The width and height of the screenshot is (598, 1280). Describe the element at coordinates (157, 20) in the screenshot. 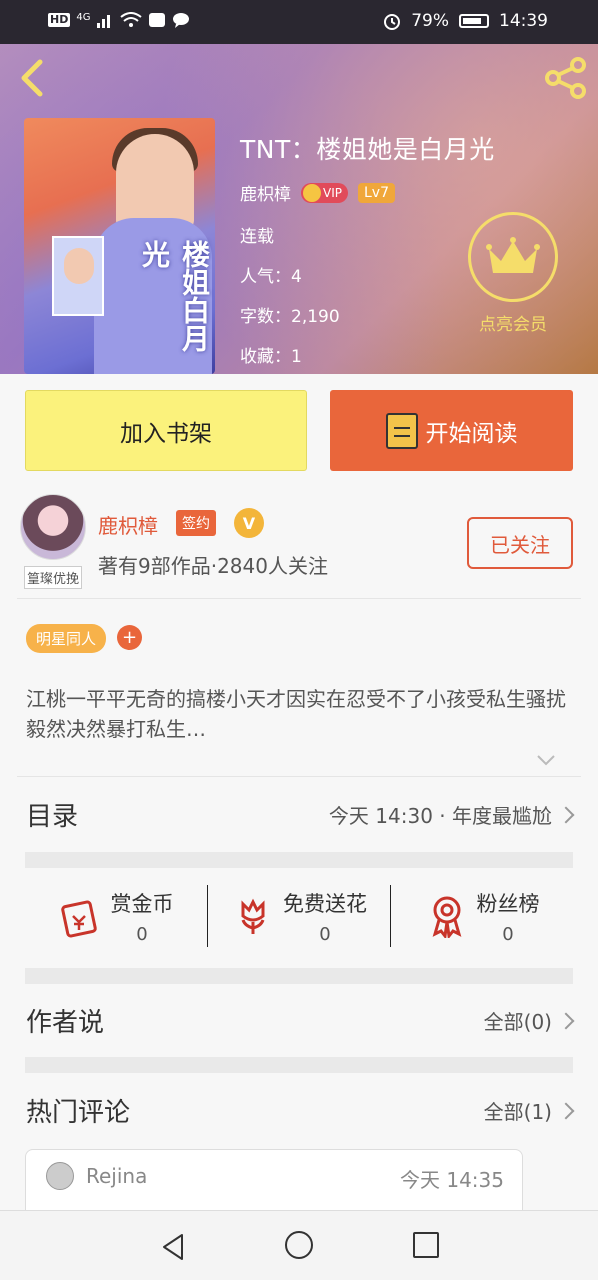

I see `app-notification-icon` at that location.